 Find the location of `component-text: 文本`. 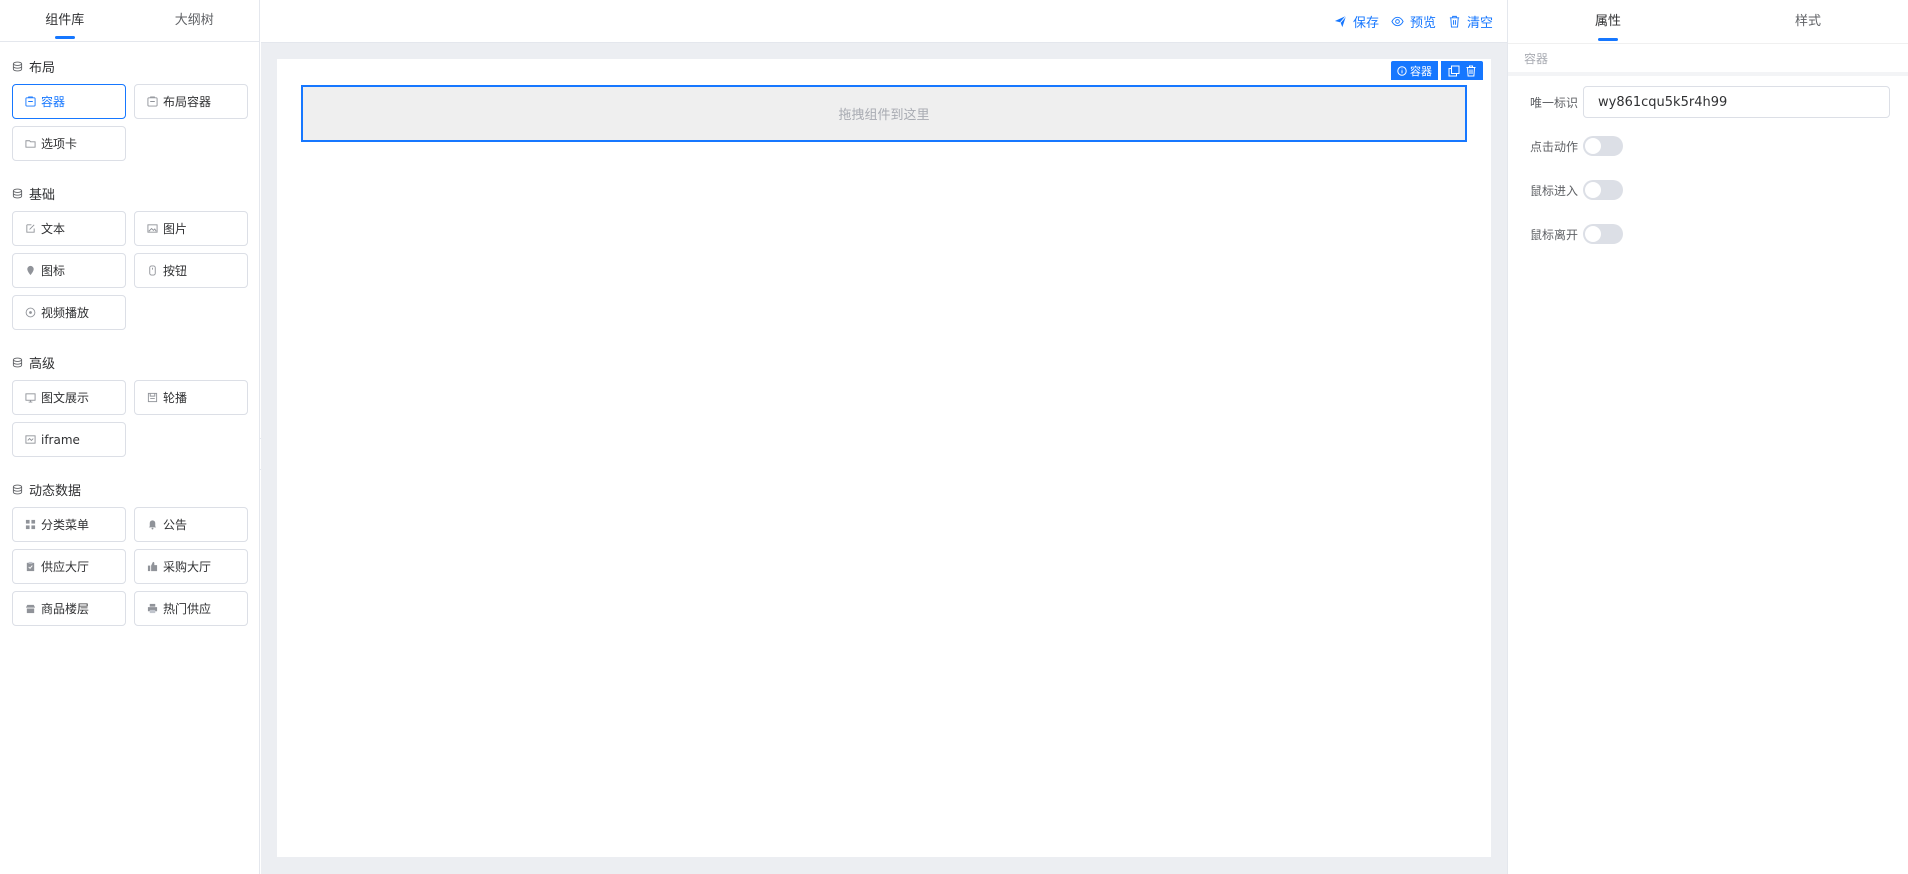

component-text: 文本 is located at coordinates (69, 228).